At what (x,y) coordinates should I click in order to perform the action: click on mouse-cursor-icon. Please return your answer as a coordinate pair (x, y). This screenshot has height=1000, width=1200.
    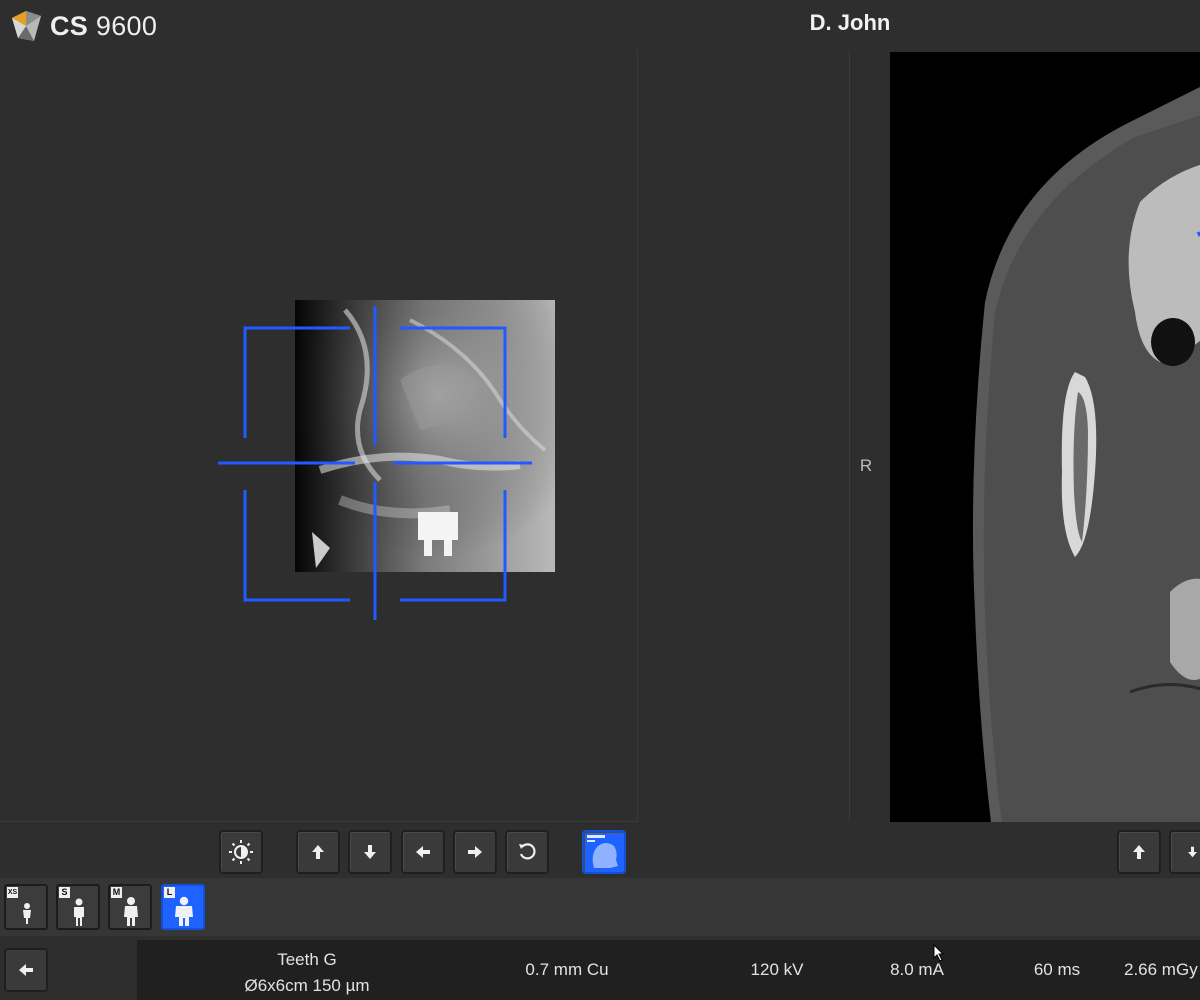
    Looking at the image, I should click on (939, 953).